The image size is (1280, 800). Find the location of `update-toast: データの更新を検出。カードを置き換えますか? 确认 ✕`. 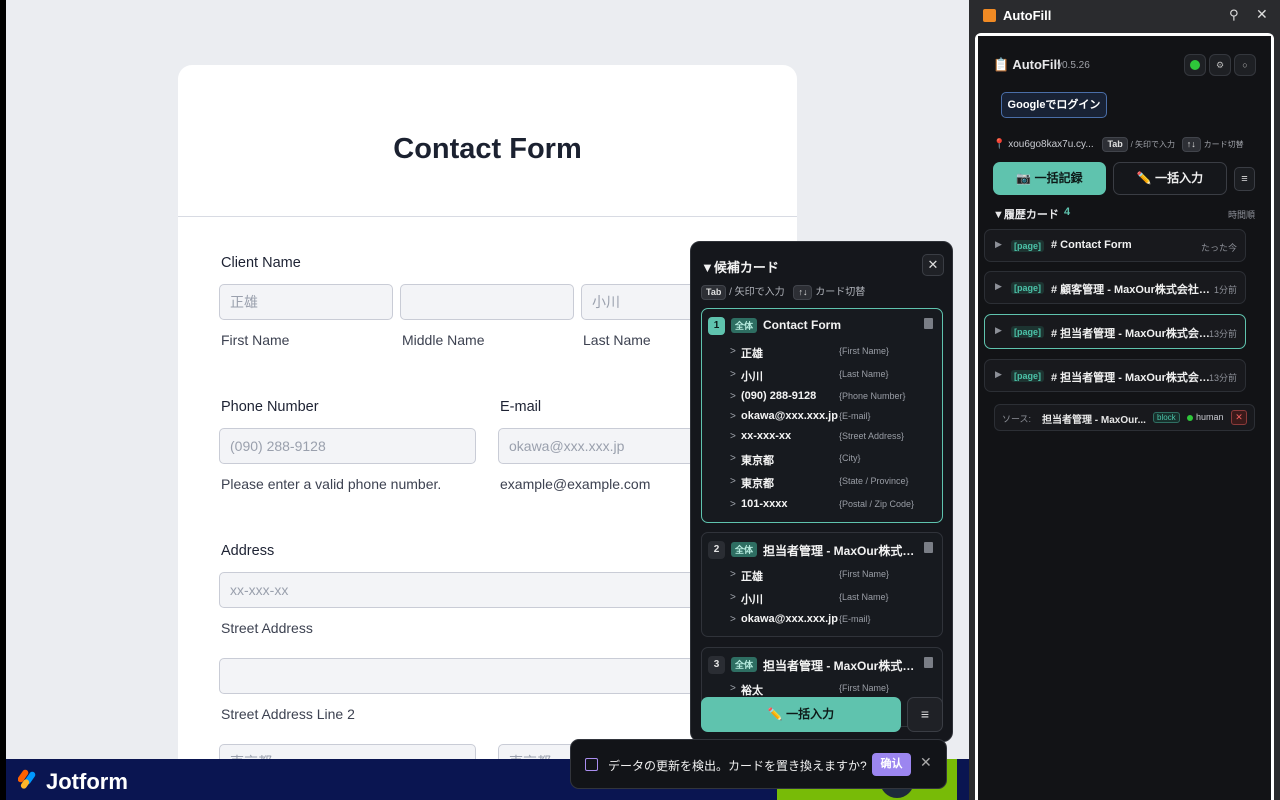

update-toast: データの更新を検出。カードを置き換えますか? 确认 ✕ is located at coordinates (758, 764).